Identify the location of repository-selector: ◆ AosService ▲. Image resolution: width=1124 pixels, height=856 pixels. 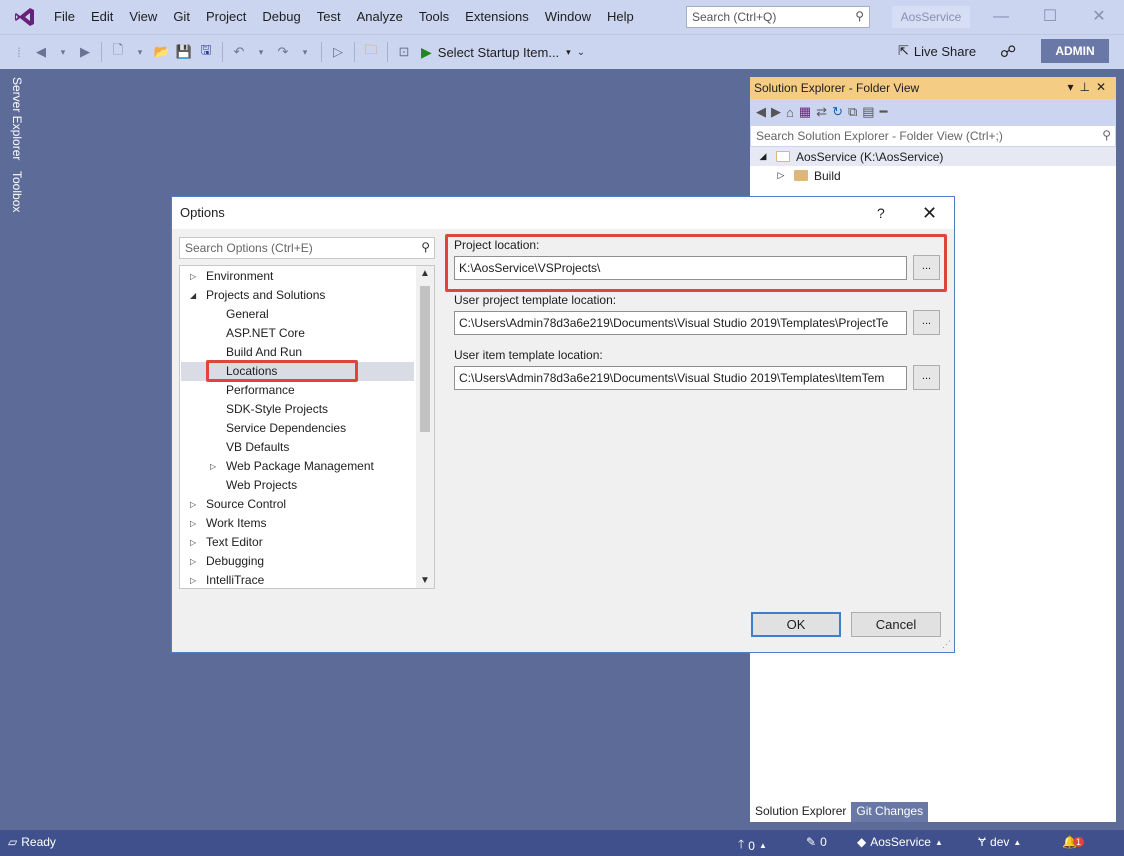
(900, 842).